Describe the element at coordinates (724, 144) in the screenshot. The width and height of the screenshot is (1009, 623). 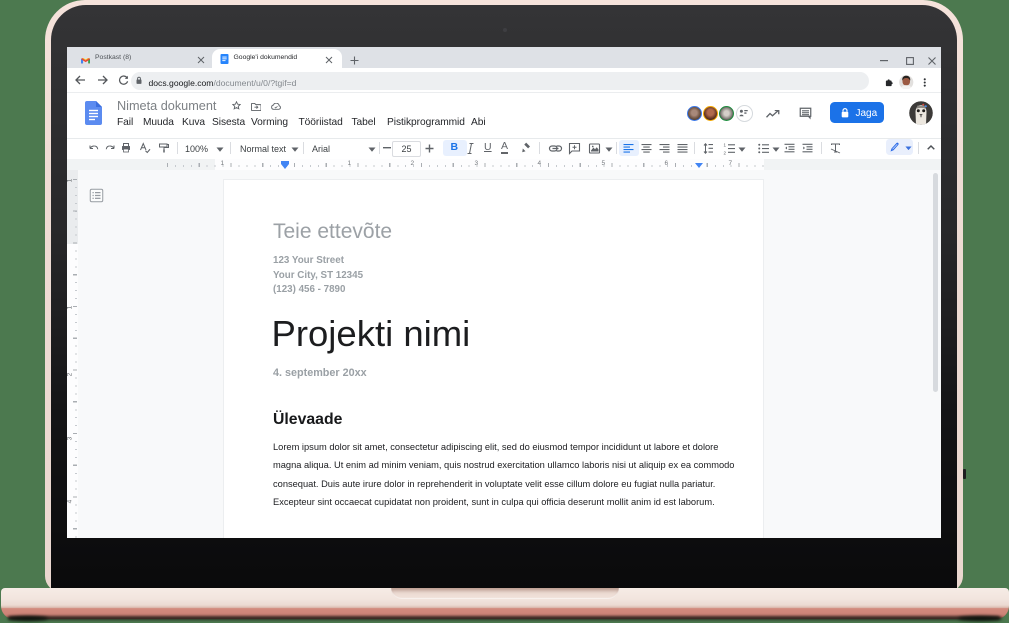
I see `svg-text: 1` at that location.